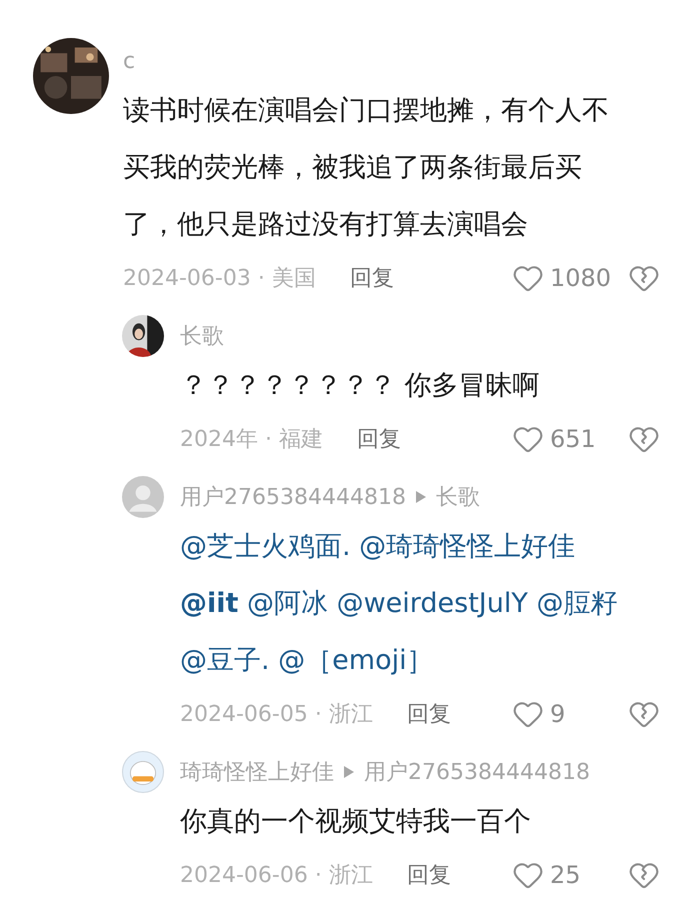  Describe the element at coordinates (251, 440) in the screenshot. I see `date-location: 2024年 · 福建` at that location.